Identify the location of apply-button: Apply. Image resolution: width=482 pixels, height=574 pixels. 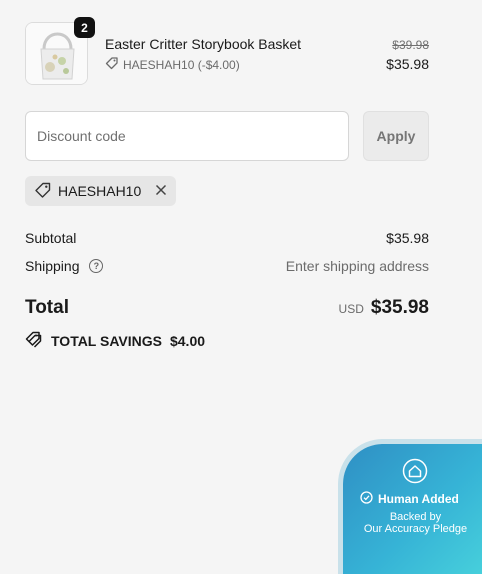
(396, 136).